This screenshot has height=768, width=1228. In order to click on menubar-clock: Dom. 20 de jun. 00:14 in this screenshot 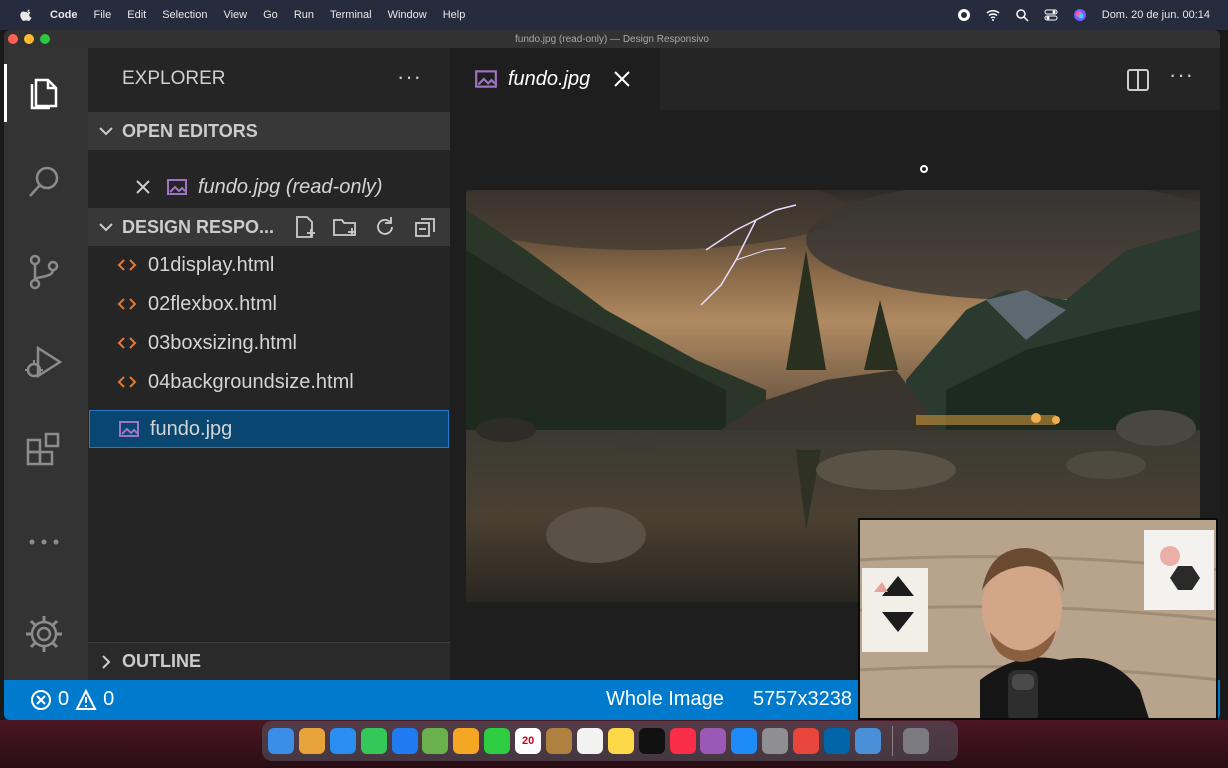, I will do `click(1156, 15)`.